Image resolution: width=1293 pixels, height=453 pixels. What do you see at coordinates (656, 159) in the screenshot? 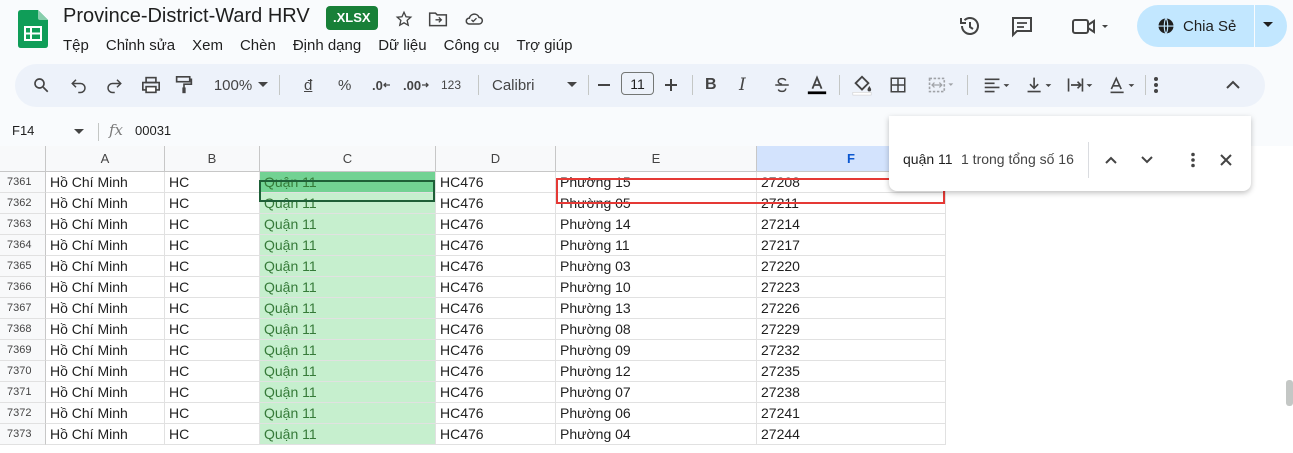
I see `column-header-e: E` at bounding box center [656, 159].